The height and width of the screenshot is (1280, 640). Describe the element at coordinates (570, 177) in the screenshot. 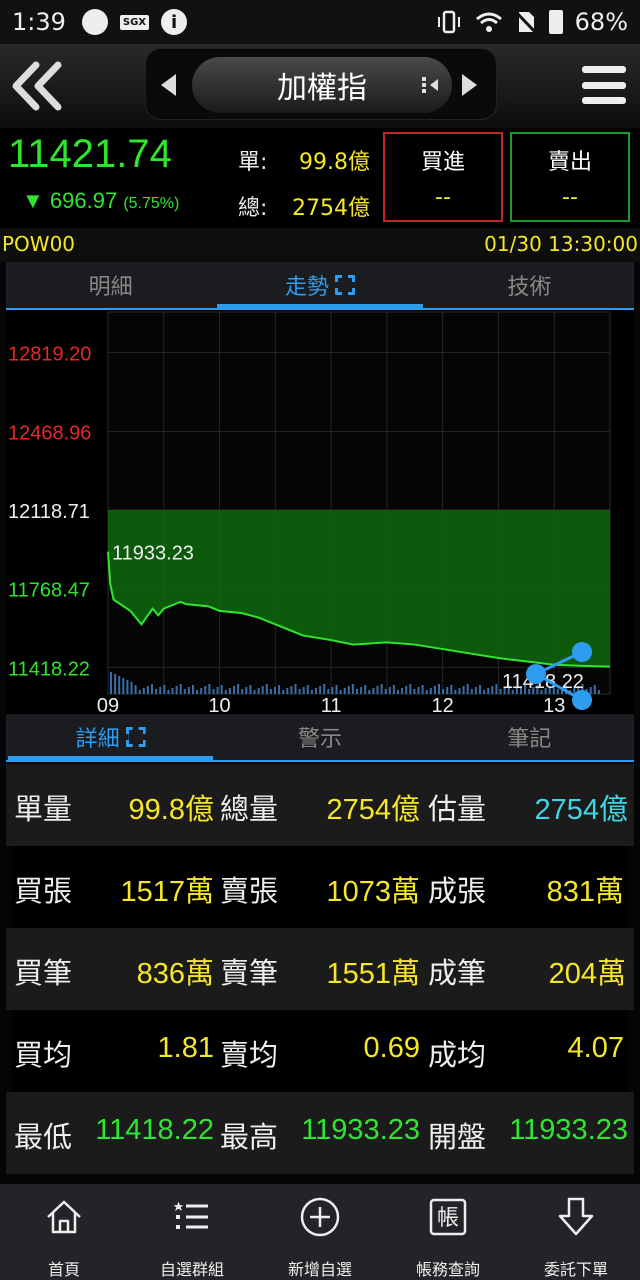

I see `sell-button: 賣出 --` at that location.